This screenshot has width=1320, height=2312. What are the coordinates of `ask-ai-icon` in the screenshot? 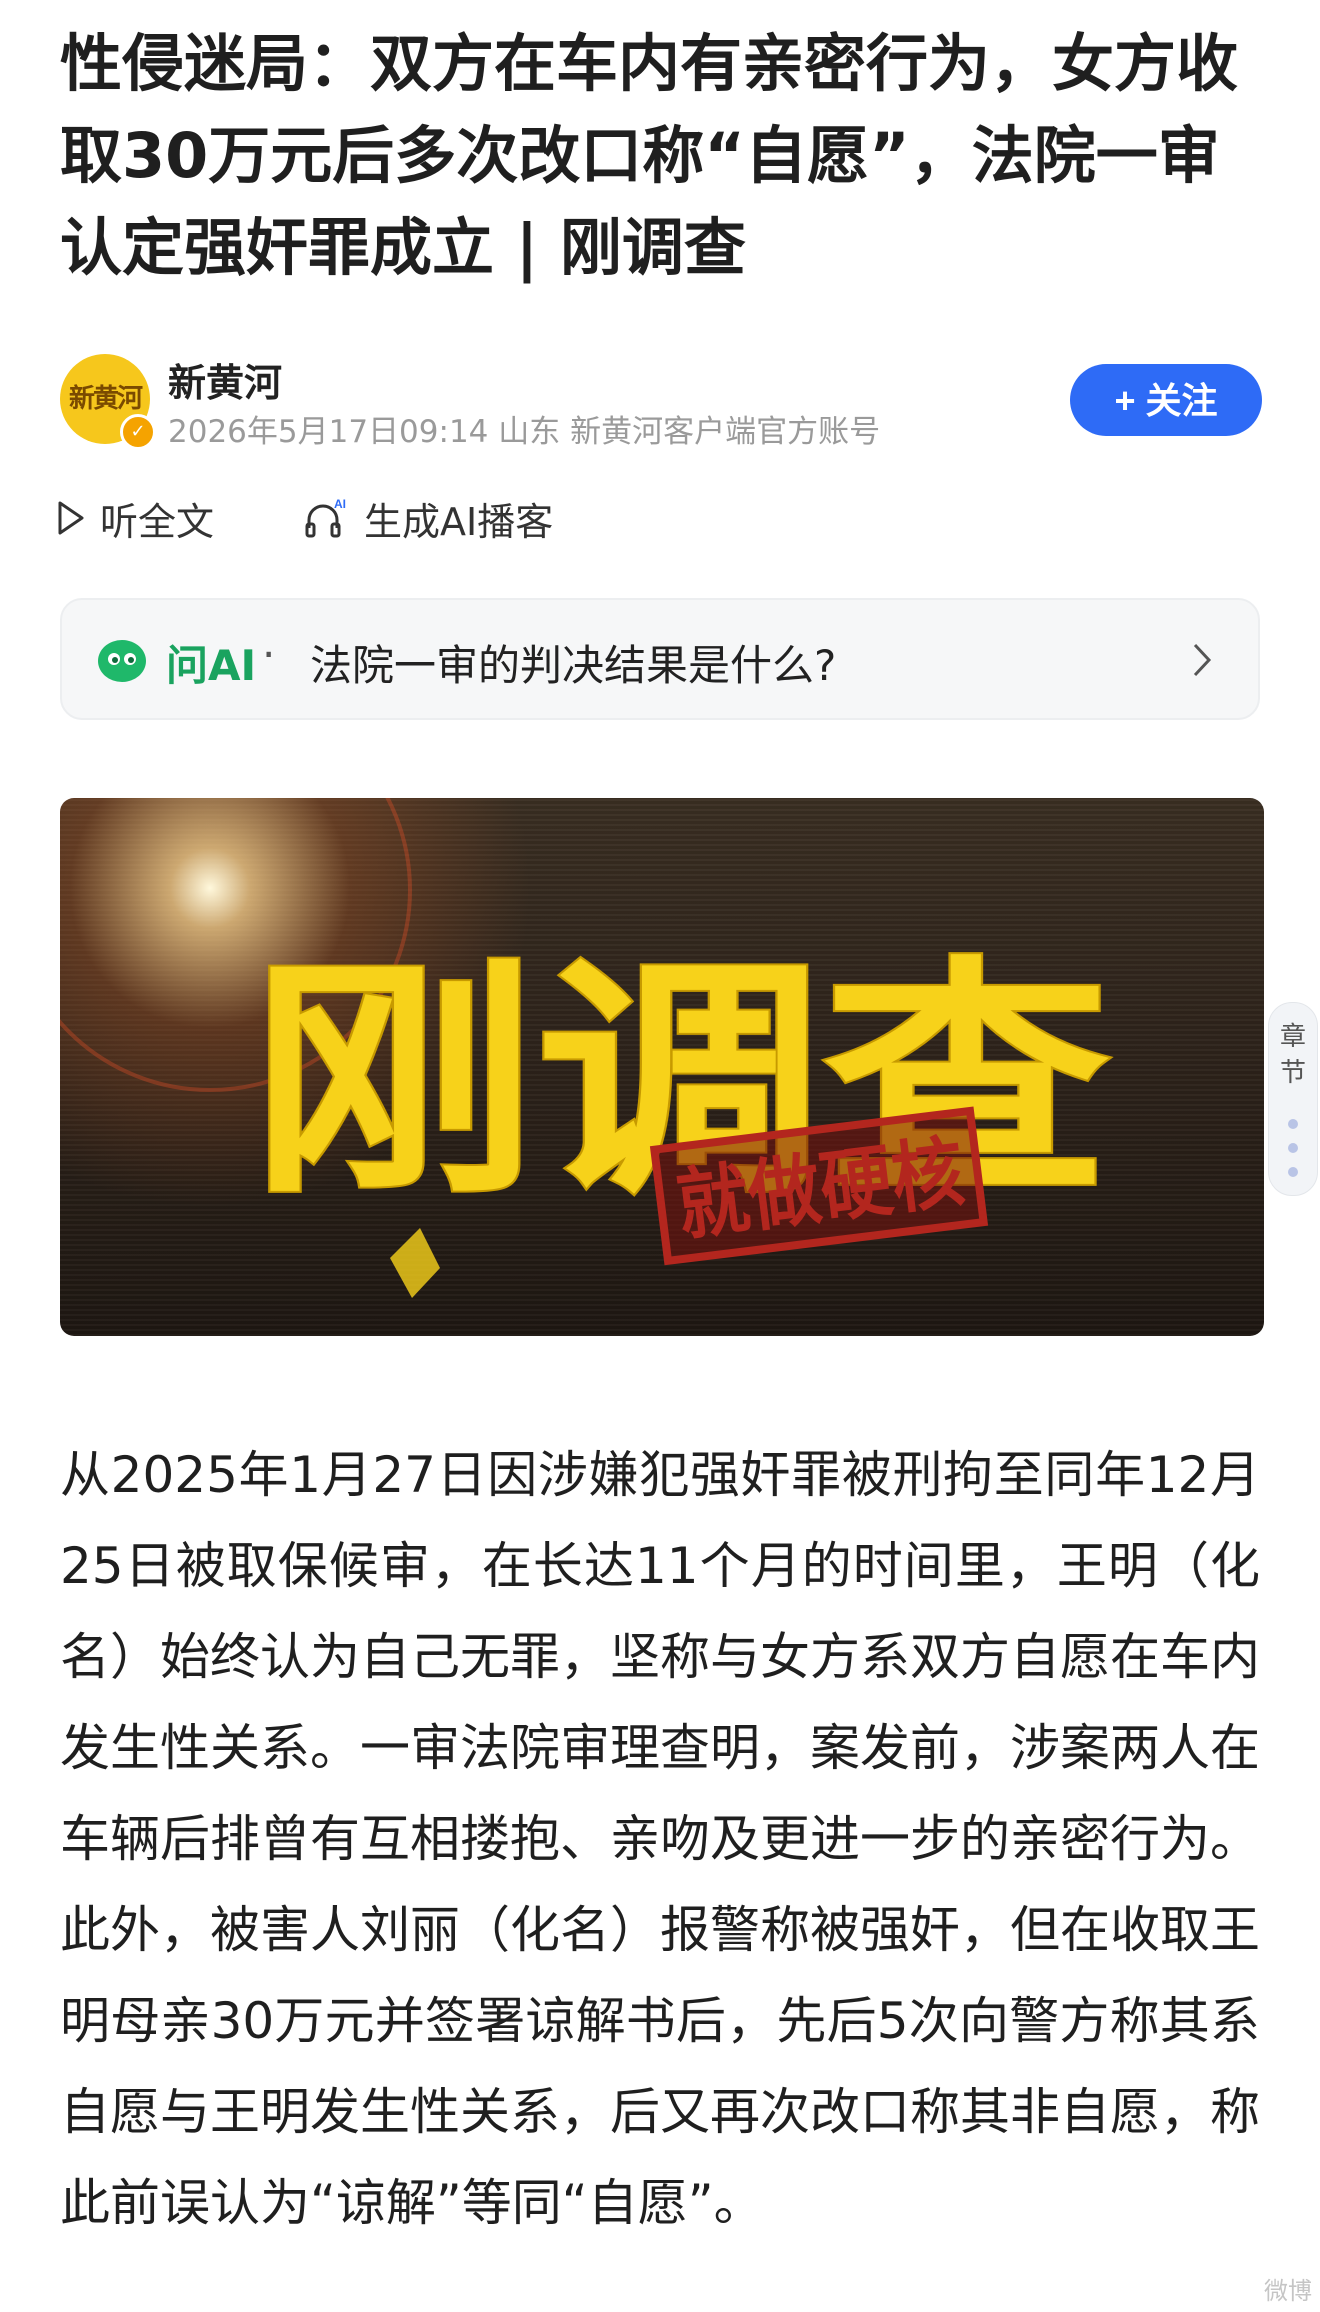 It's located at (122, 661).